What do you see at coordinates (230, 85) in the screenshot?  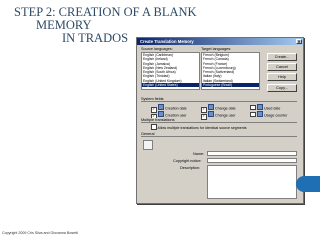 I see `target-language-item: Portuguese (Brazil)` at bounding box center [230, 85].